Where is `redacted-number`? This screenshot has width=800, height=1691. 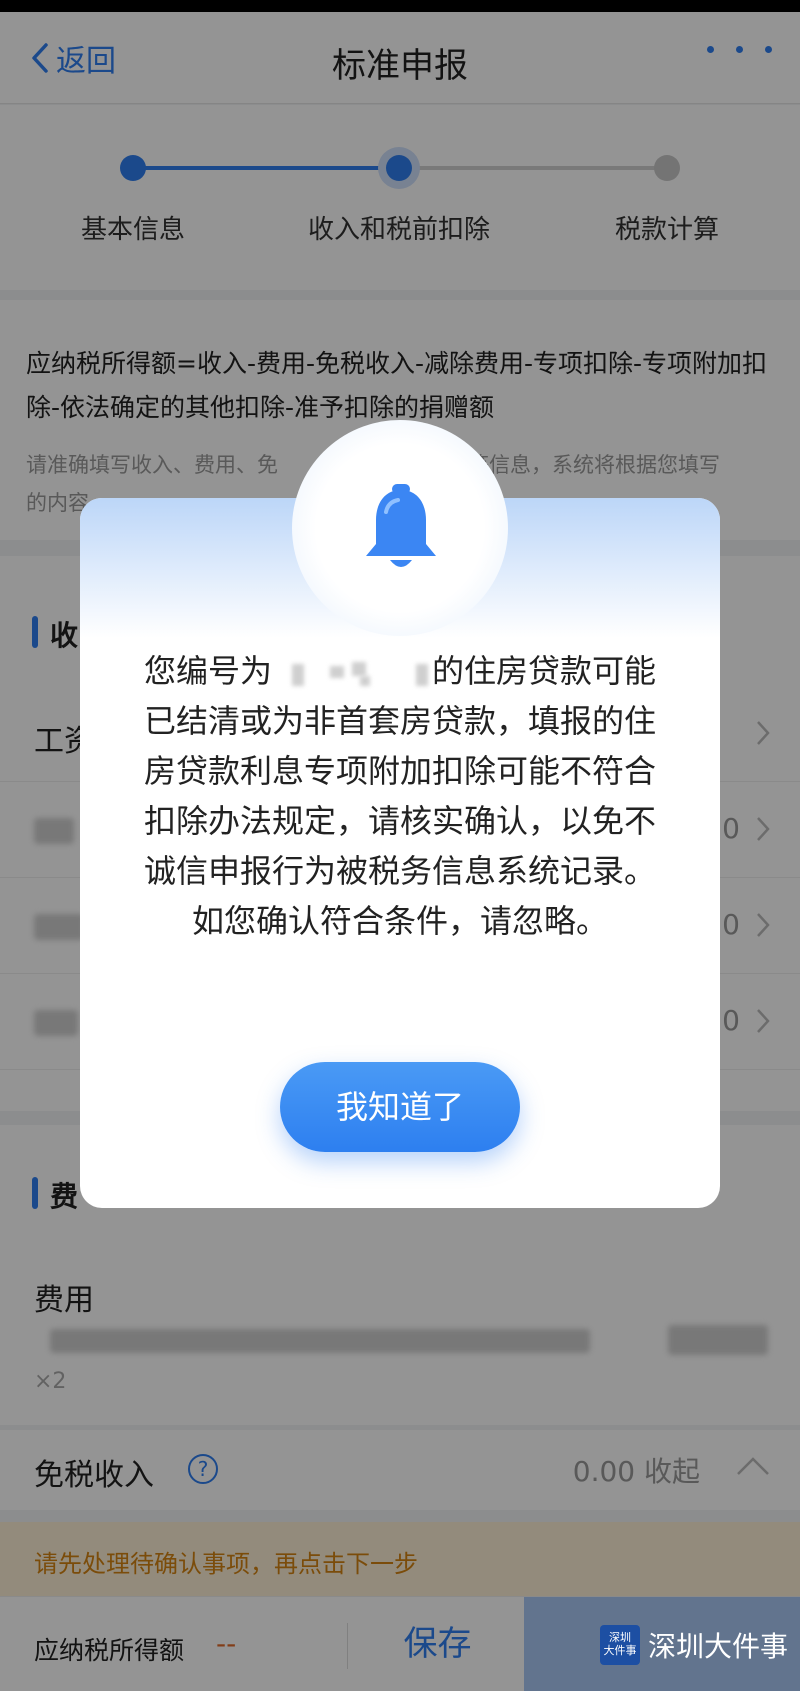
redacted-number is located at coordinates (352, 673).